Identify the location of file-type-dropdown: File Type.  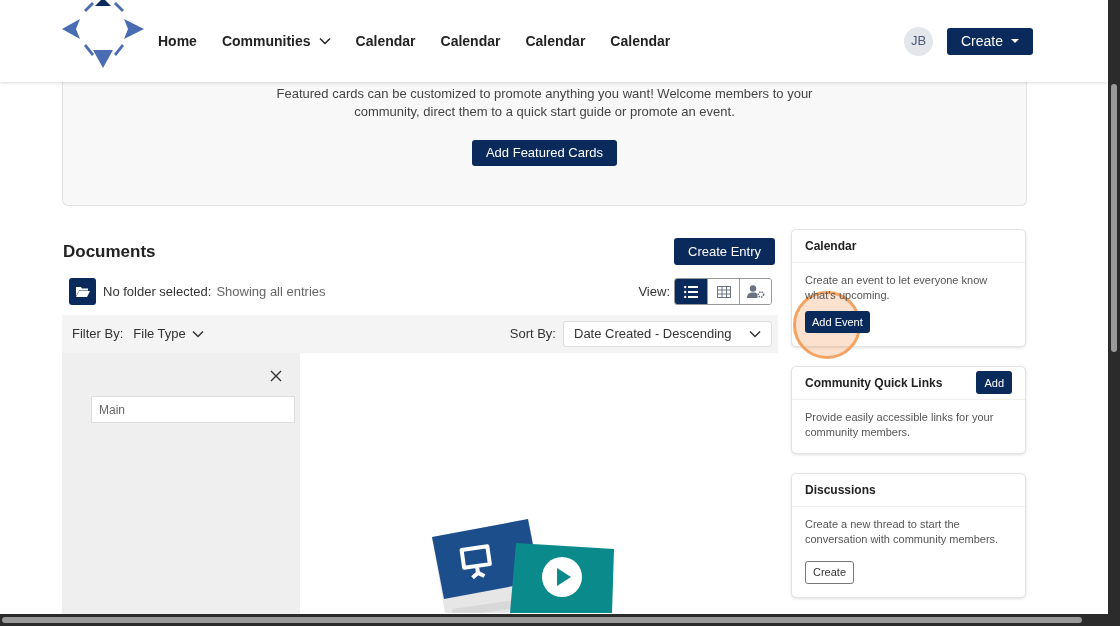
(168, 334).